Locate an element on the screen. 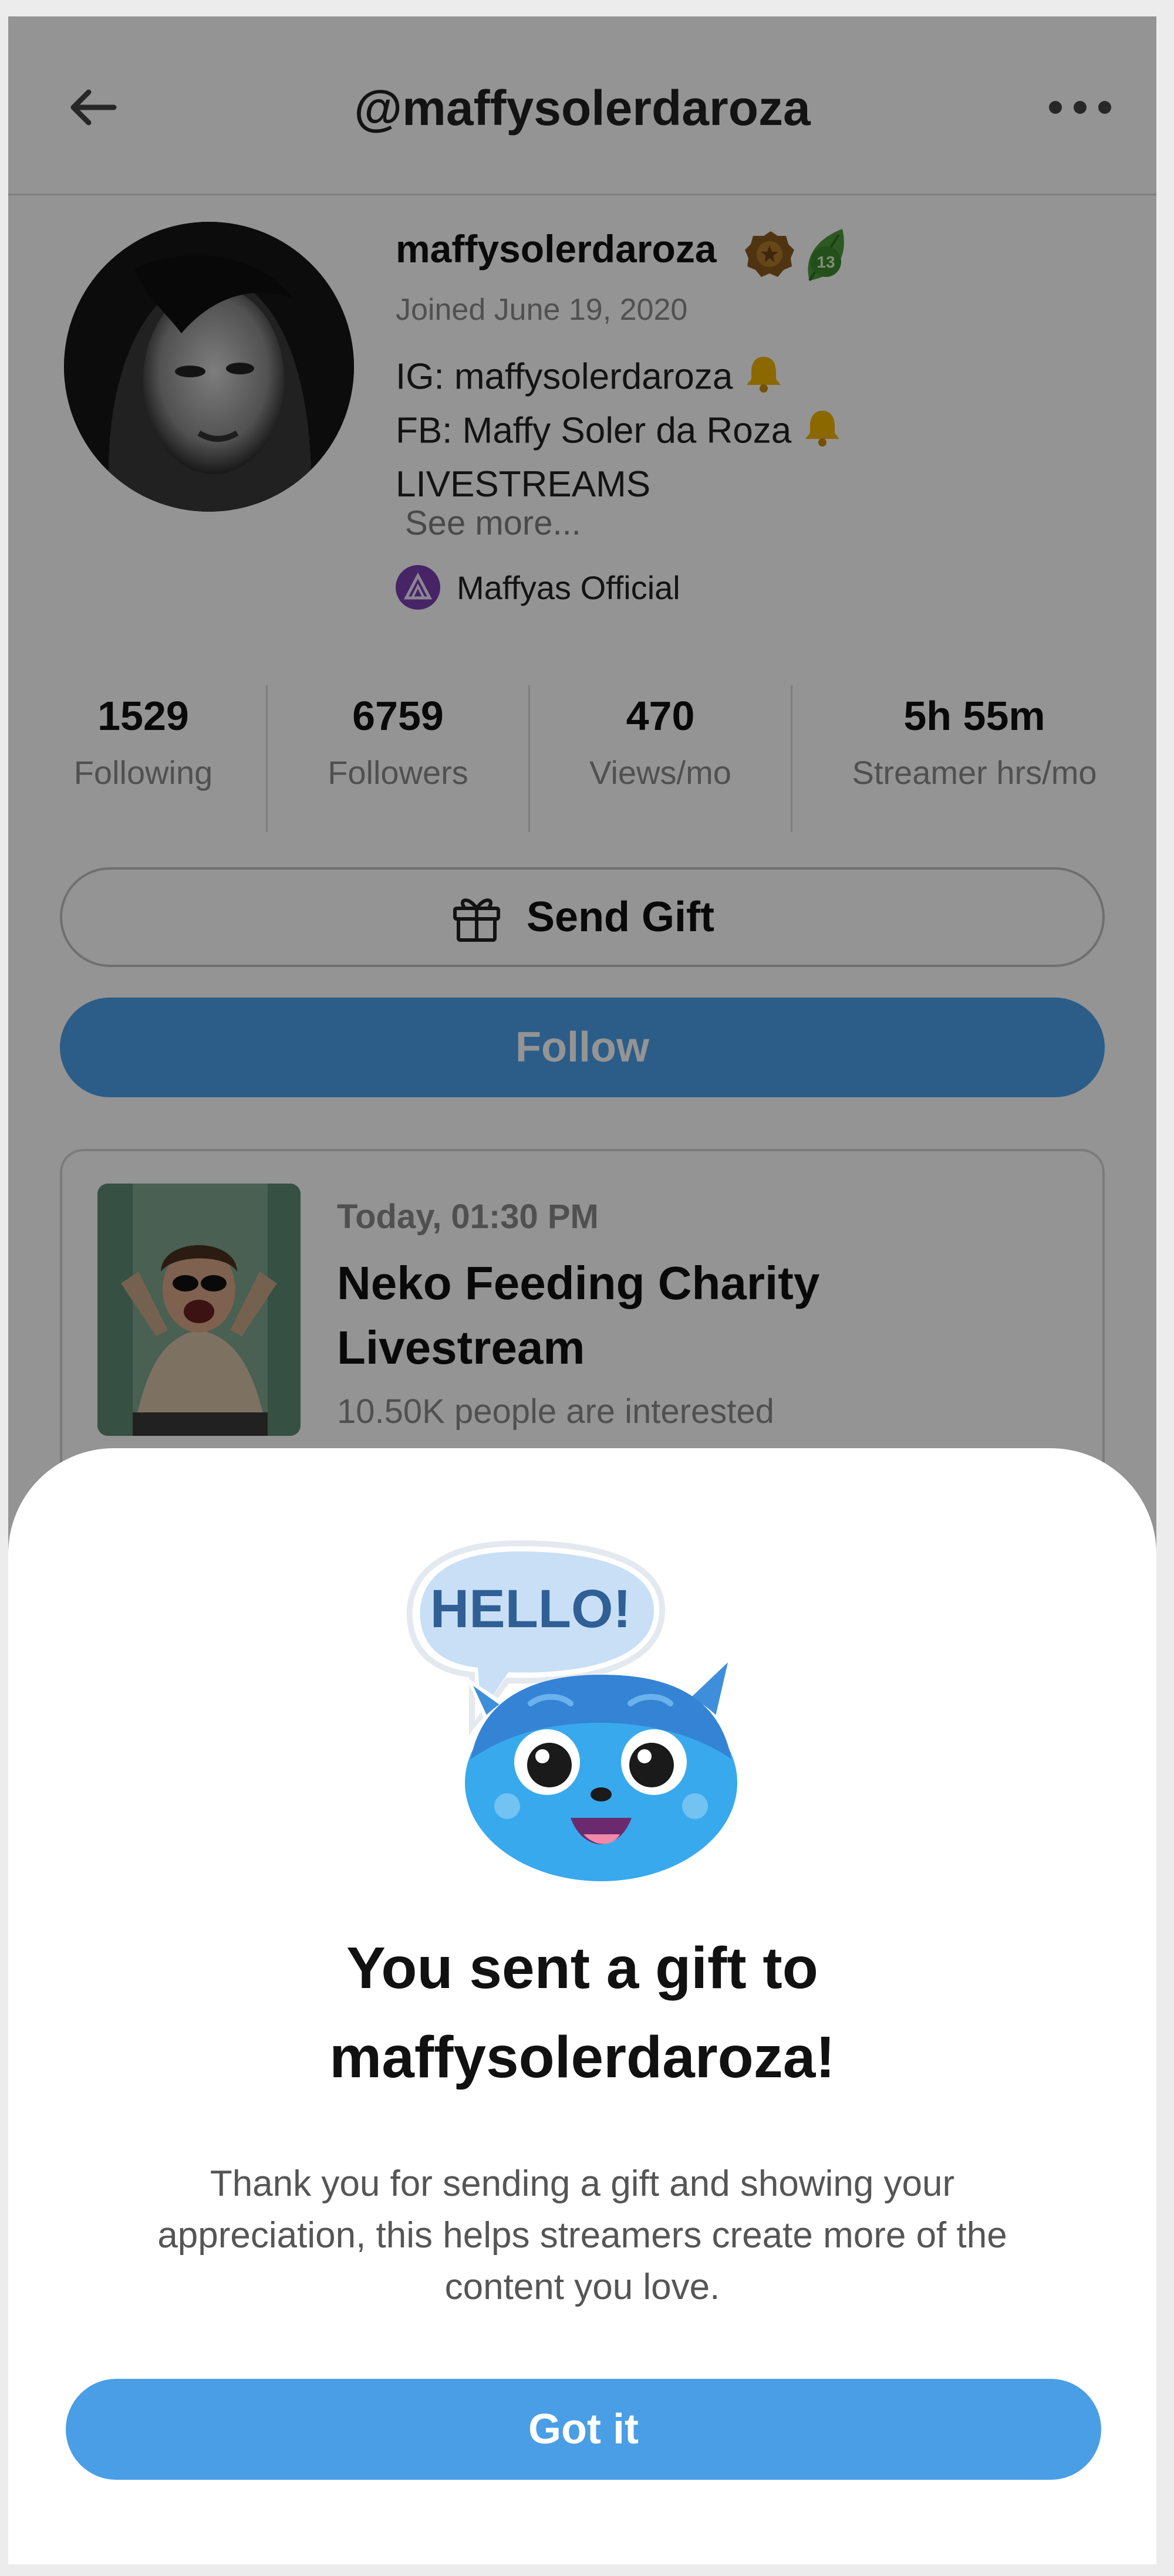 The width and height of the screenshot is (1174, 2576). mascot-speech-text: HELLO! is located at coordinates (530, 1609).